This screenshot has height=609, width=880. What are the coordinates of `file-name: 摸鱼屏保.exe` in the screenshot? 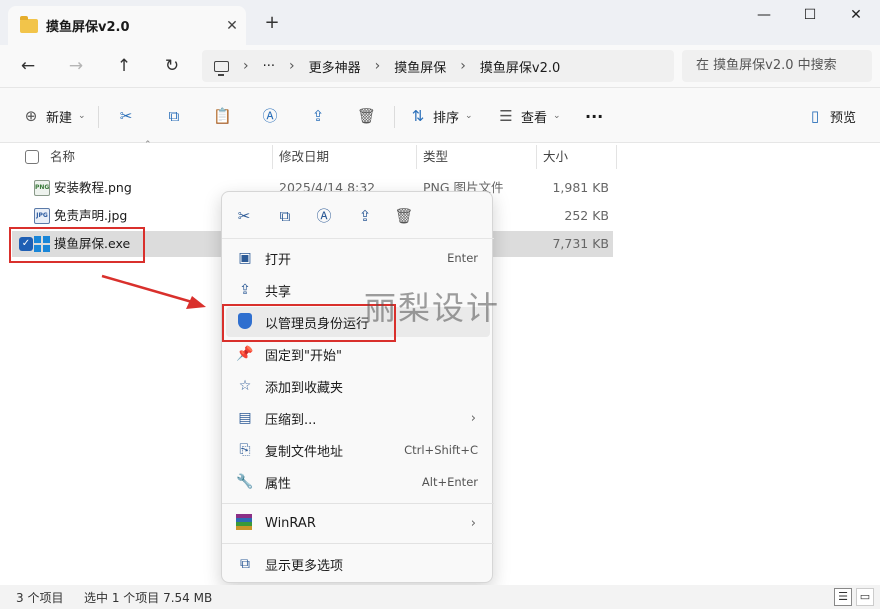 It's located at (92, 243).